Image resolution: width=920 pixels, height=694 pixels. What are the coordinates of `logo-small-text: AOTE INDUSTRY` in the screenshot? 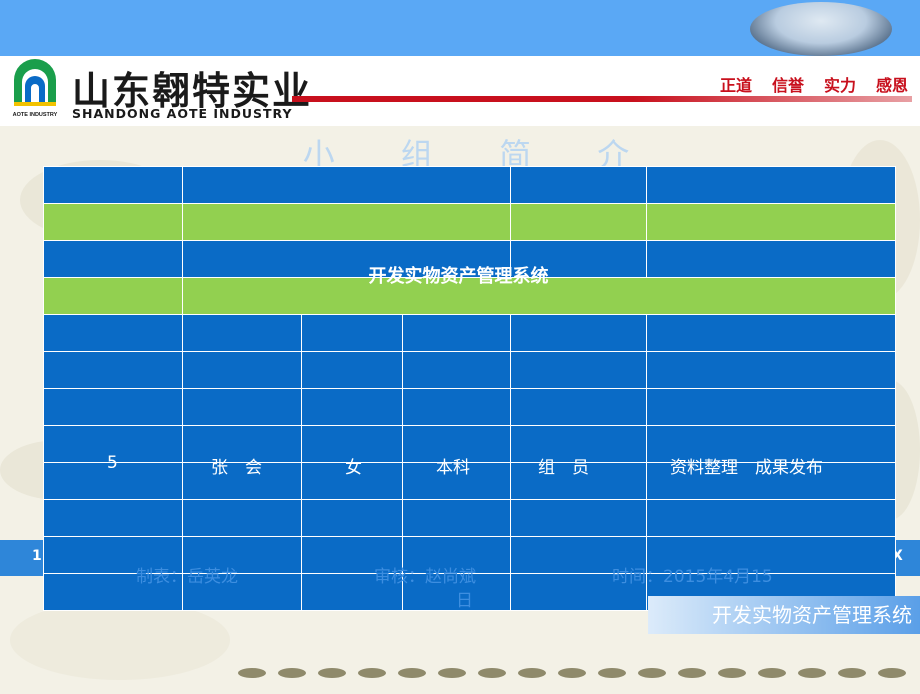 It's located at (35, 115).